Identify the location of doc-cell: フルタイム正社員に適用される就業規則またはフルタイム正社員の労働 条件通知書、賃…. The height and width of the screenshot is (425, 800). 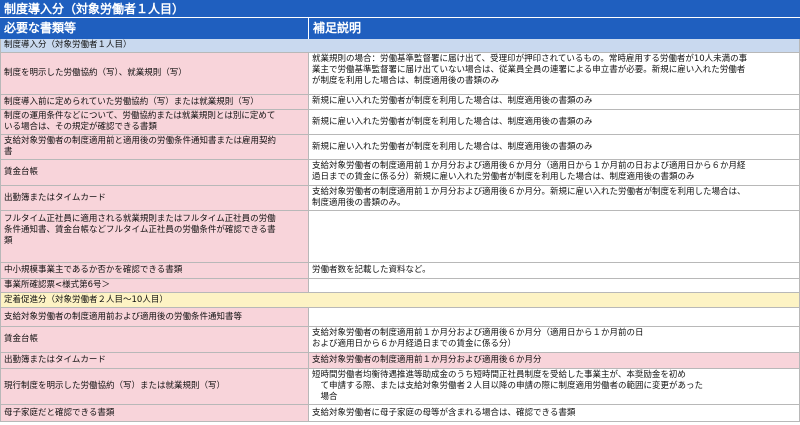
(154, 237).